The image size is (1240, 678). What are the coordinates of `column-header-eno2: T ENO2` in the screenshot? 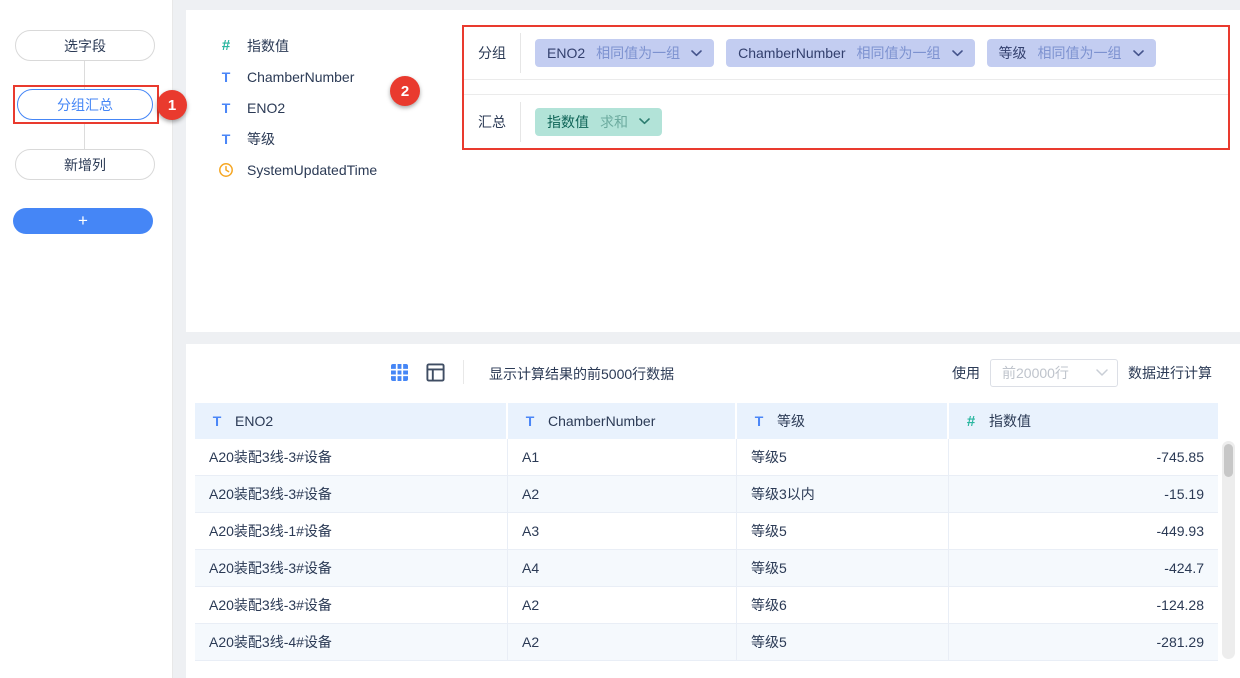 It's located at (351, 421).